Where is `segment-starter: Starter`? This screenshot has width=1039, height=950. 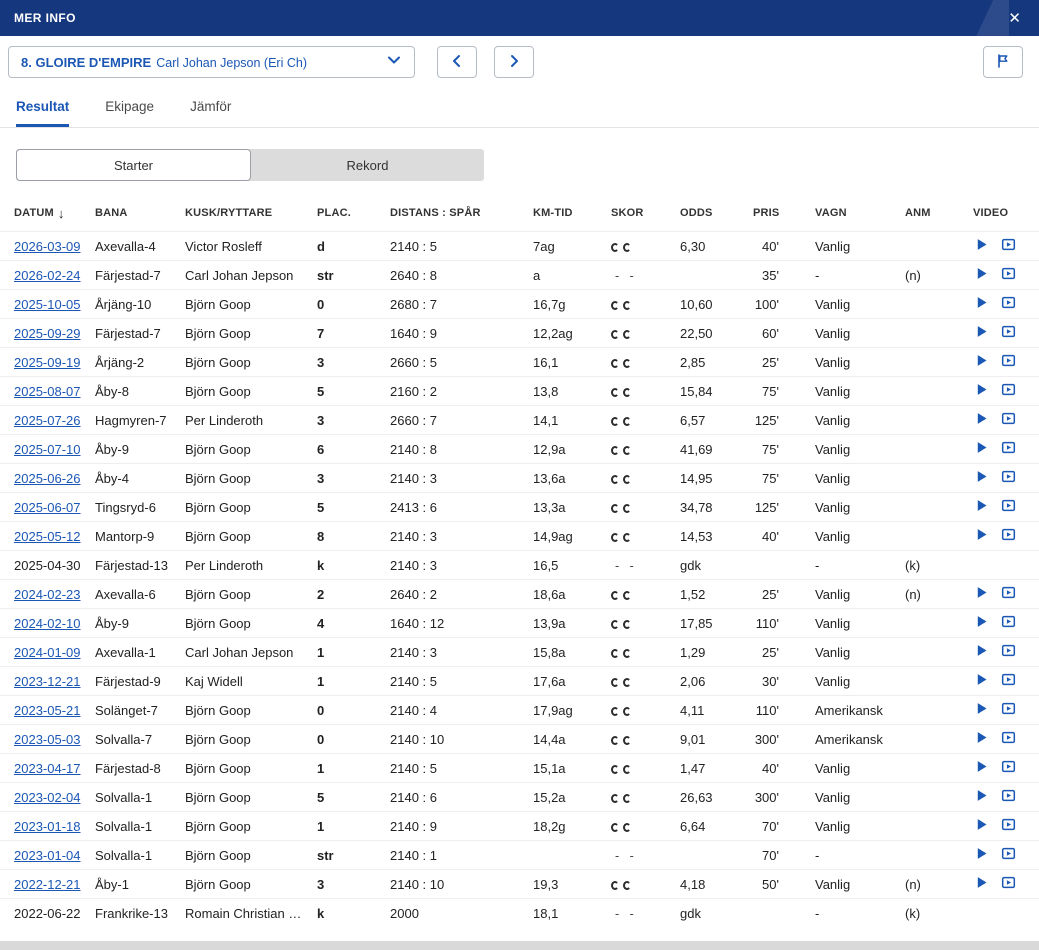
segment-starter: Starter is located at coordinates (133, 165).